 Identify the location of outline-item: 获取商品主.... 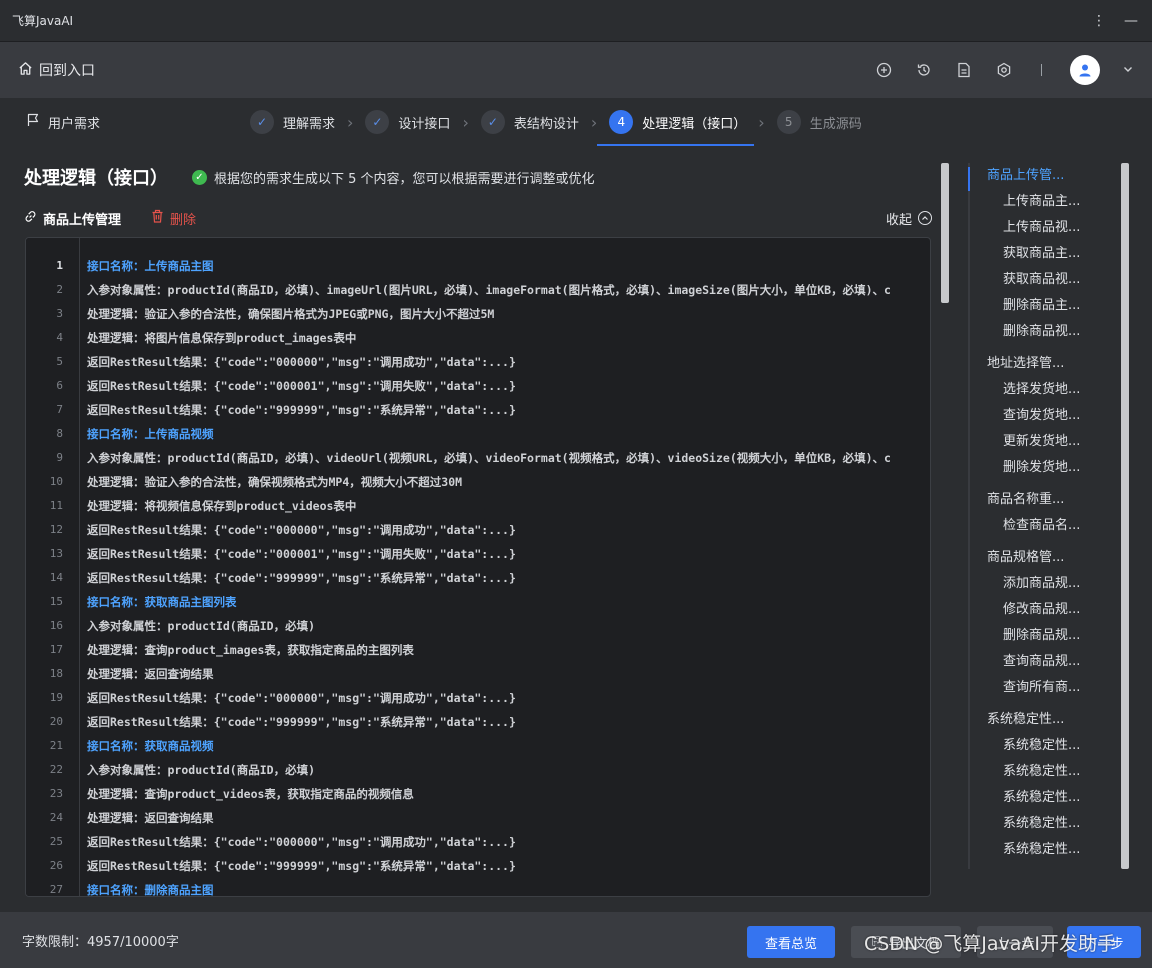
(1045, 254).